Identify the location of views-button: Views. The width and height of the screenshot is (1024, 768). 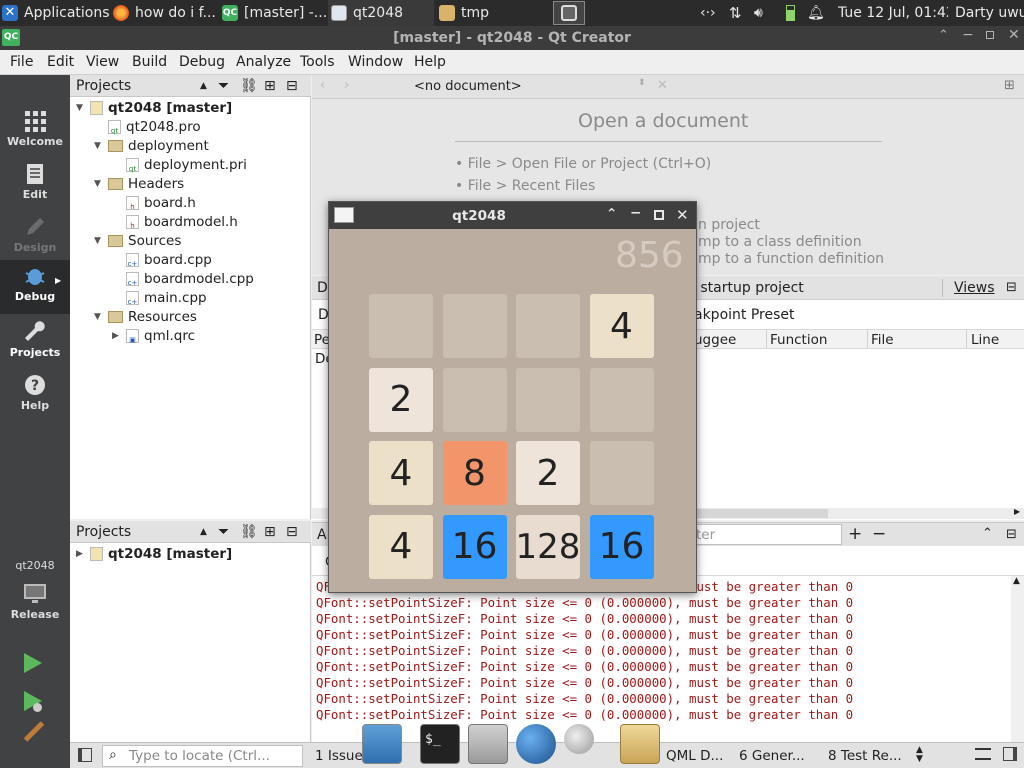
(974, 288).